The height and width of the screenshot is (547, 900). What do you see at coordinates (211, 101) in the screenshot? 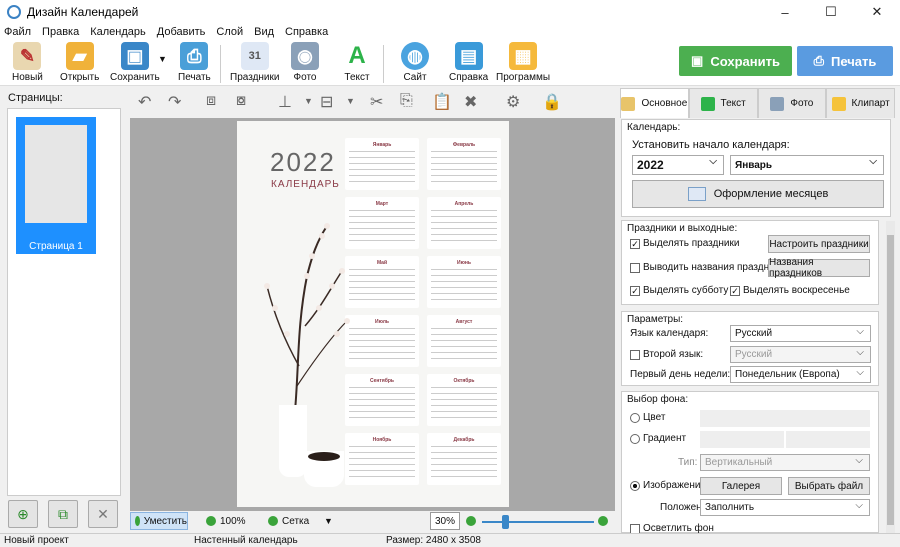
I see `bring-forward-icon: ⧈` at bounding box center [211, 101].